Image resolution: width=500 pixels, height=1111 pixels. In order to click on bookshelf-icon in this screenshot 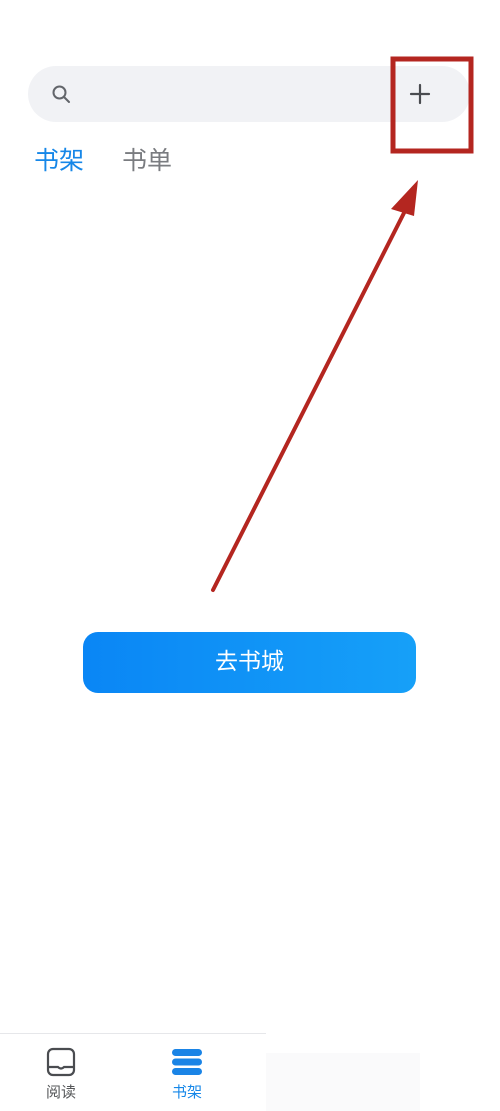, I will do `click(187, 1062)`.